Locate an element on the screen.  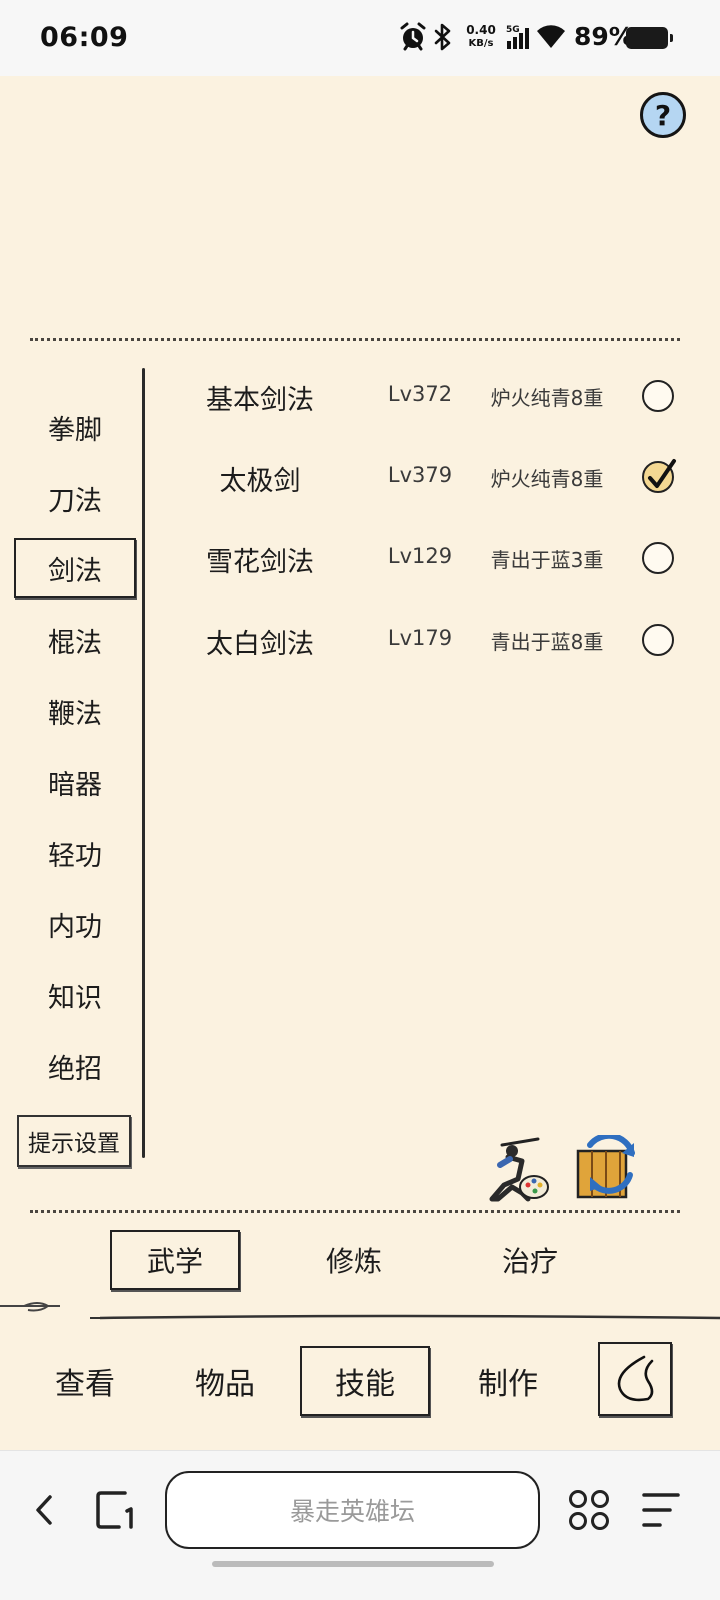
skill-row: 太极剑 Lv379 炉火纯青8重 is located at coordinates (425, 477).